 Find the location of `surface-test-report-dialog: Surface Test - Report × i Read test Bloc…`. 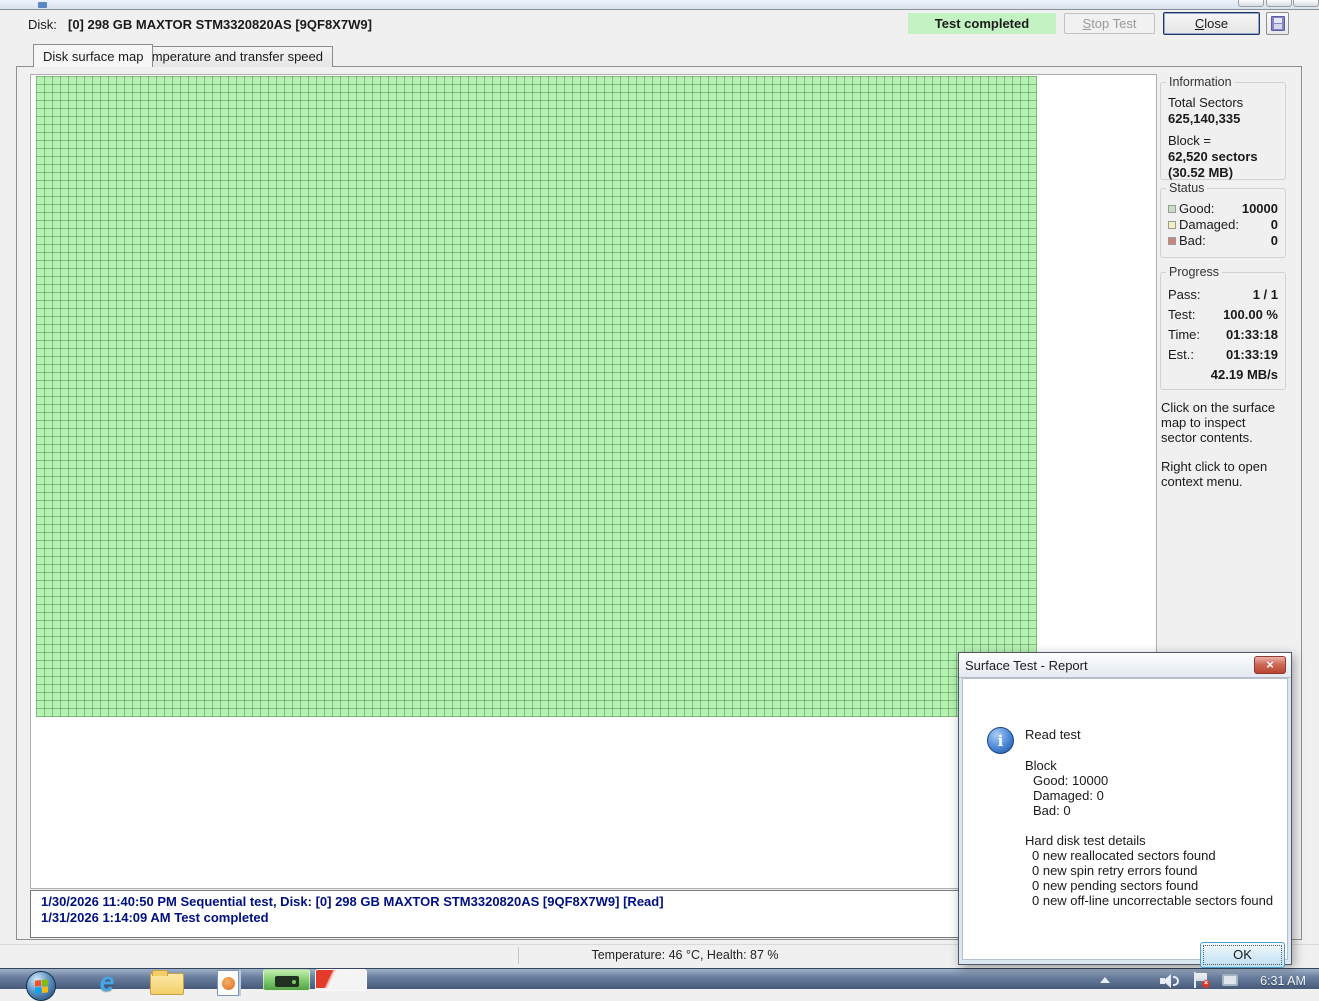

surface-test-report-dialog: Surface Test - Report × i Read test Bloc… is located at coordinates (1125, 810).